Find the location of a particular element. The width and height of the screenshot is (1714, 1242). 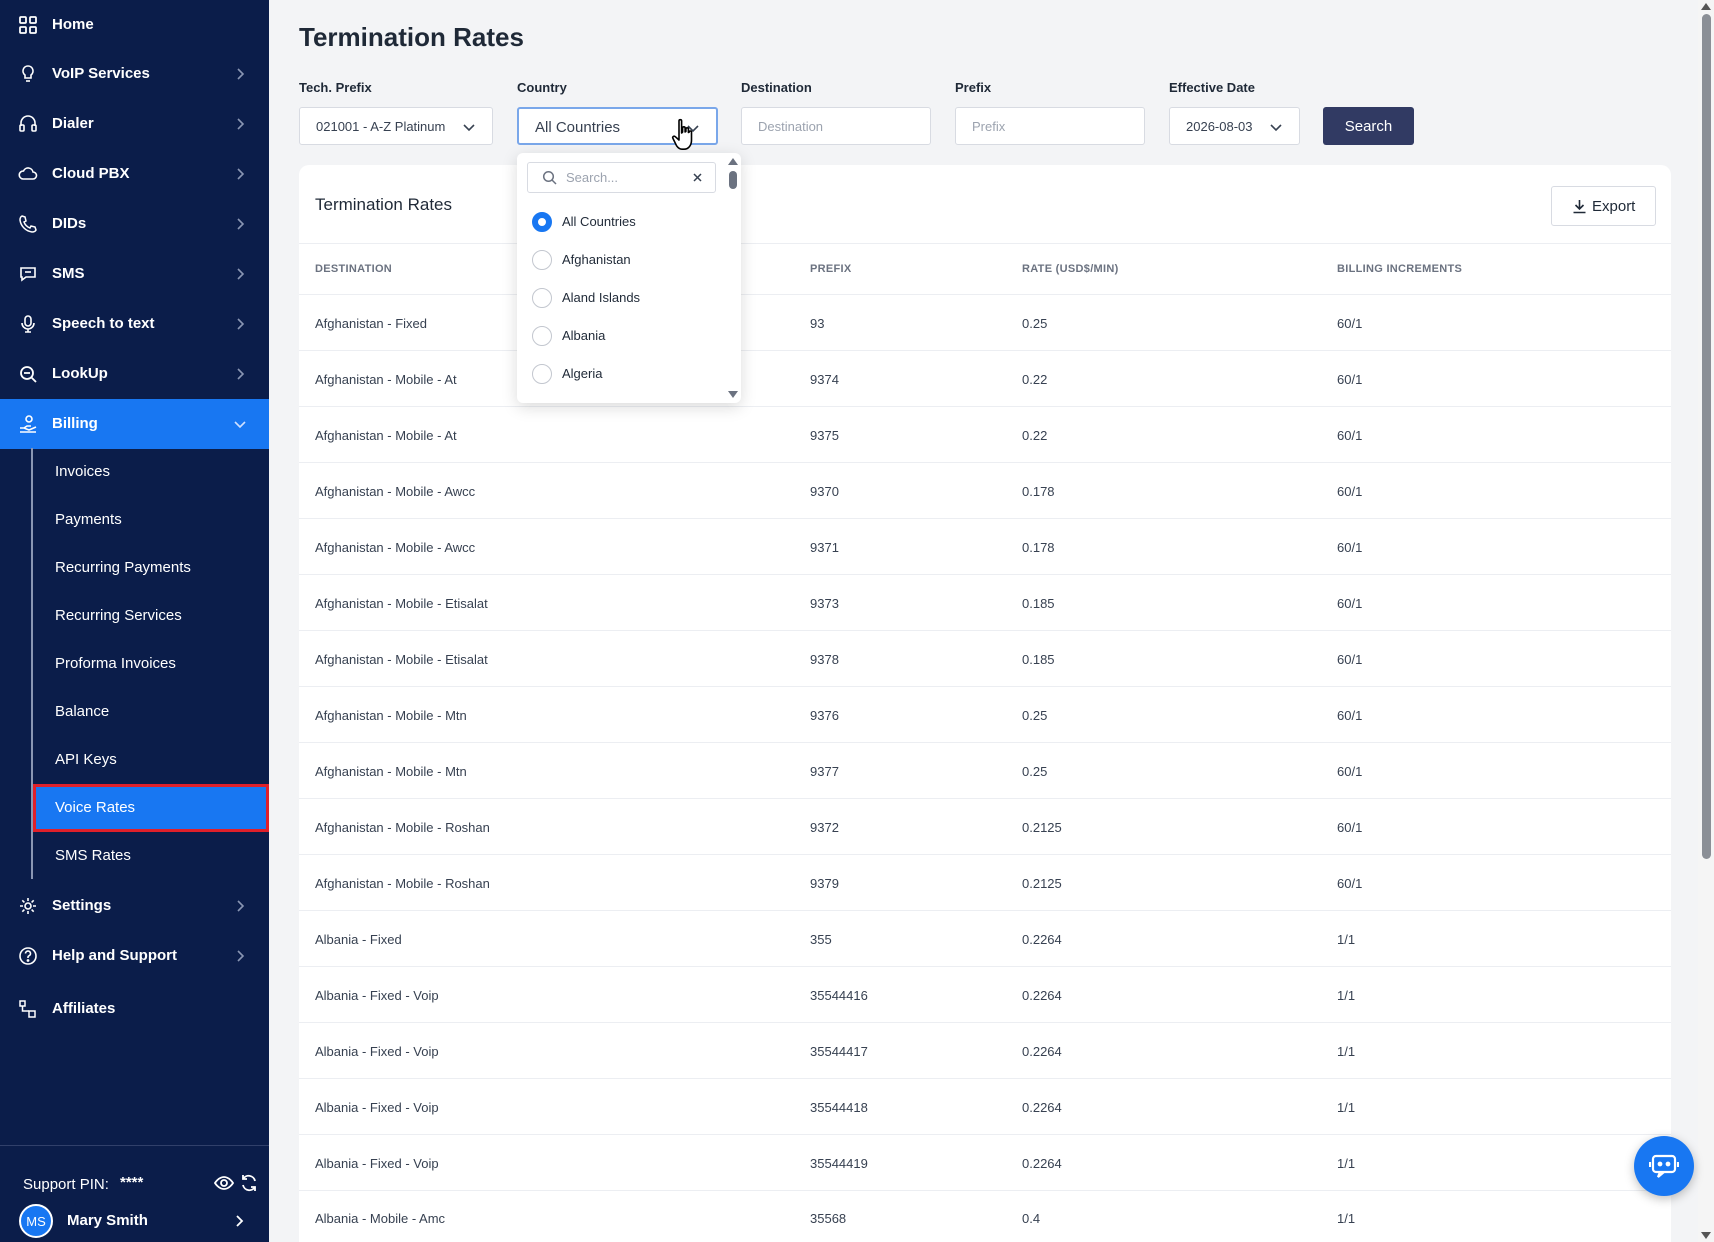

table-row: Afghanistan - Mobile - Mtn 9377 0.25 60/1 is located at coordinates (985, 771).